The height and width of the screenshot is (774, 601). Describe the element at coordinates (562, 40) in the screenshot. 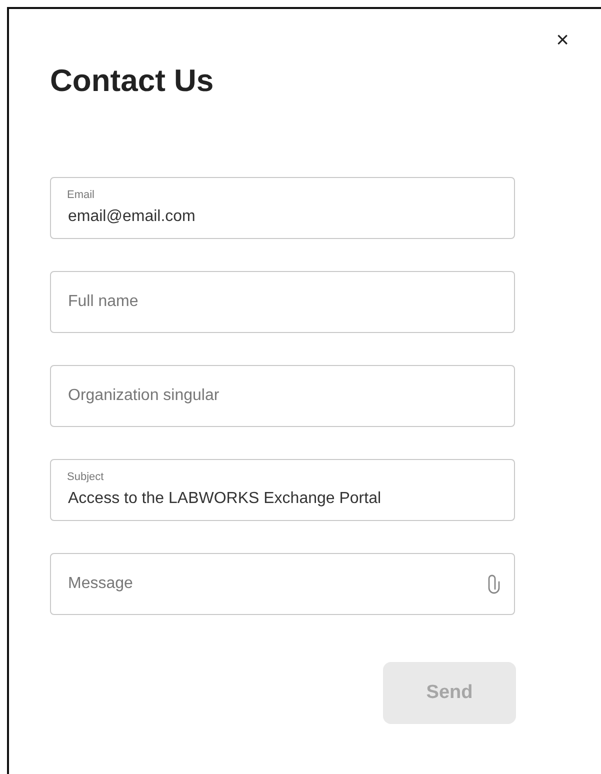

I see `close-button: ×` at that location.